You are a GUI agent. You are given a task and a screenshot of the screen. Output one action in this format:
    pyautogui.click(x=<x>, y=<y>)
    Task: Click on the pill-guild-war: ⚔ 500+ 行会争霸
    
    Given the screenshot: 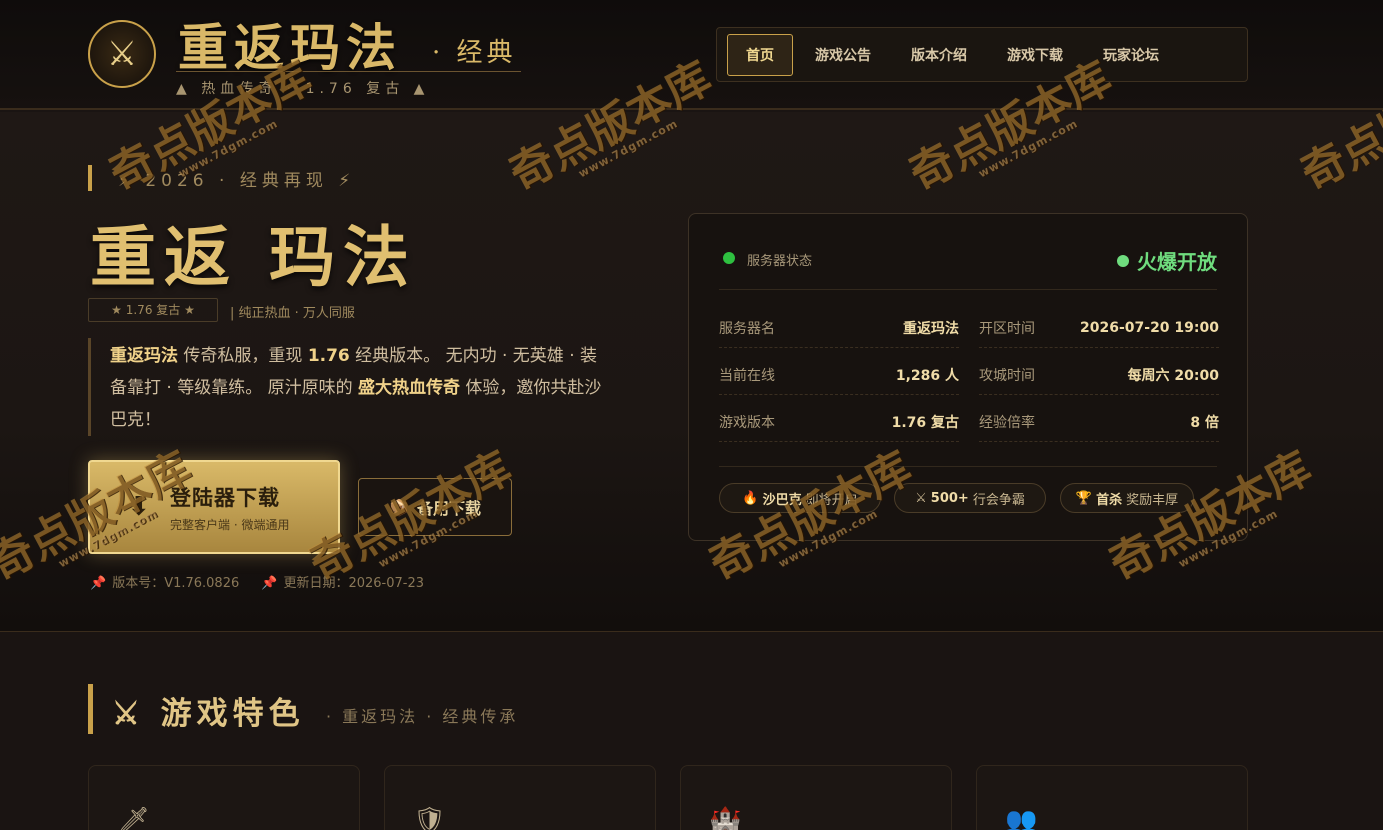 What is the action you would take?
    pyautogui.click(x=970, y=498)
    